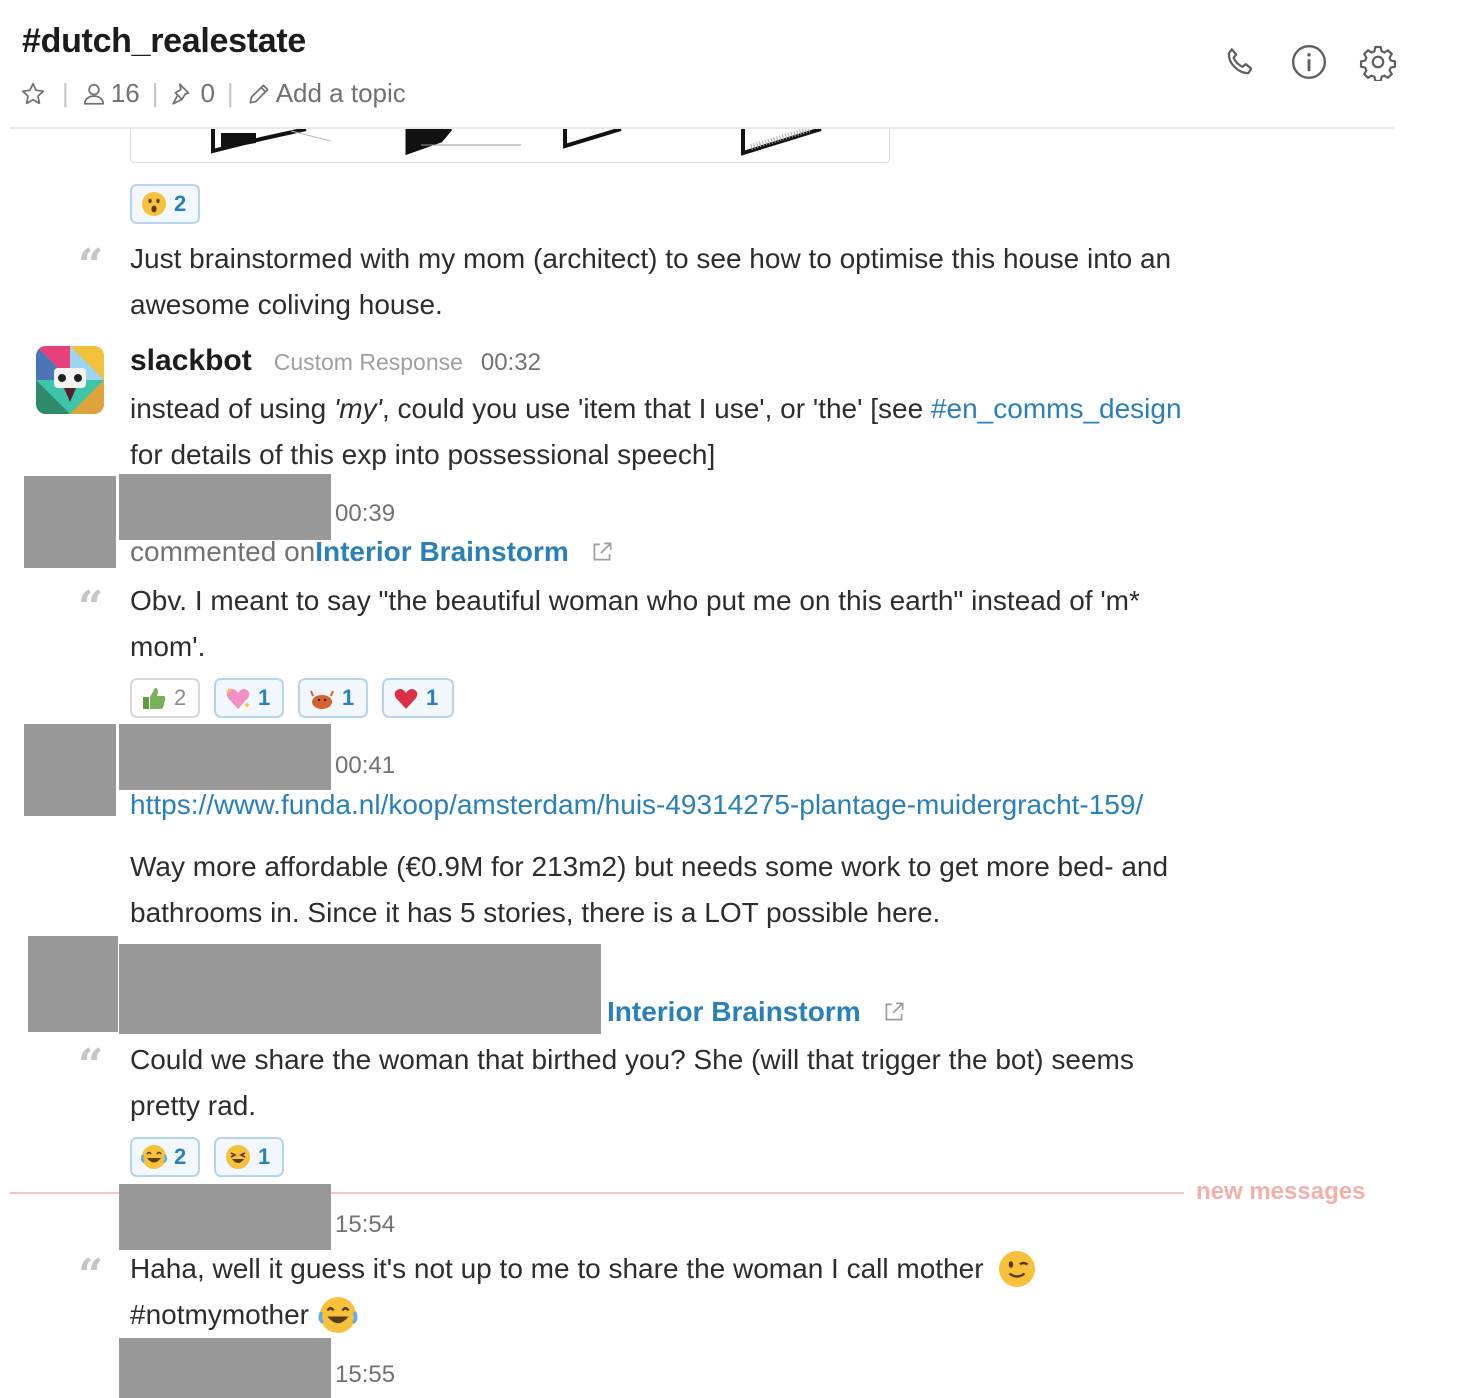 Image resolution: width=1474 pixels, height=1398 pixels. What do you see at coordinates (191, 361) in the screenshot?
I see `sender-name: slackbot` at bounding box center [191, 361].